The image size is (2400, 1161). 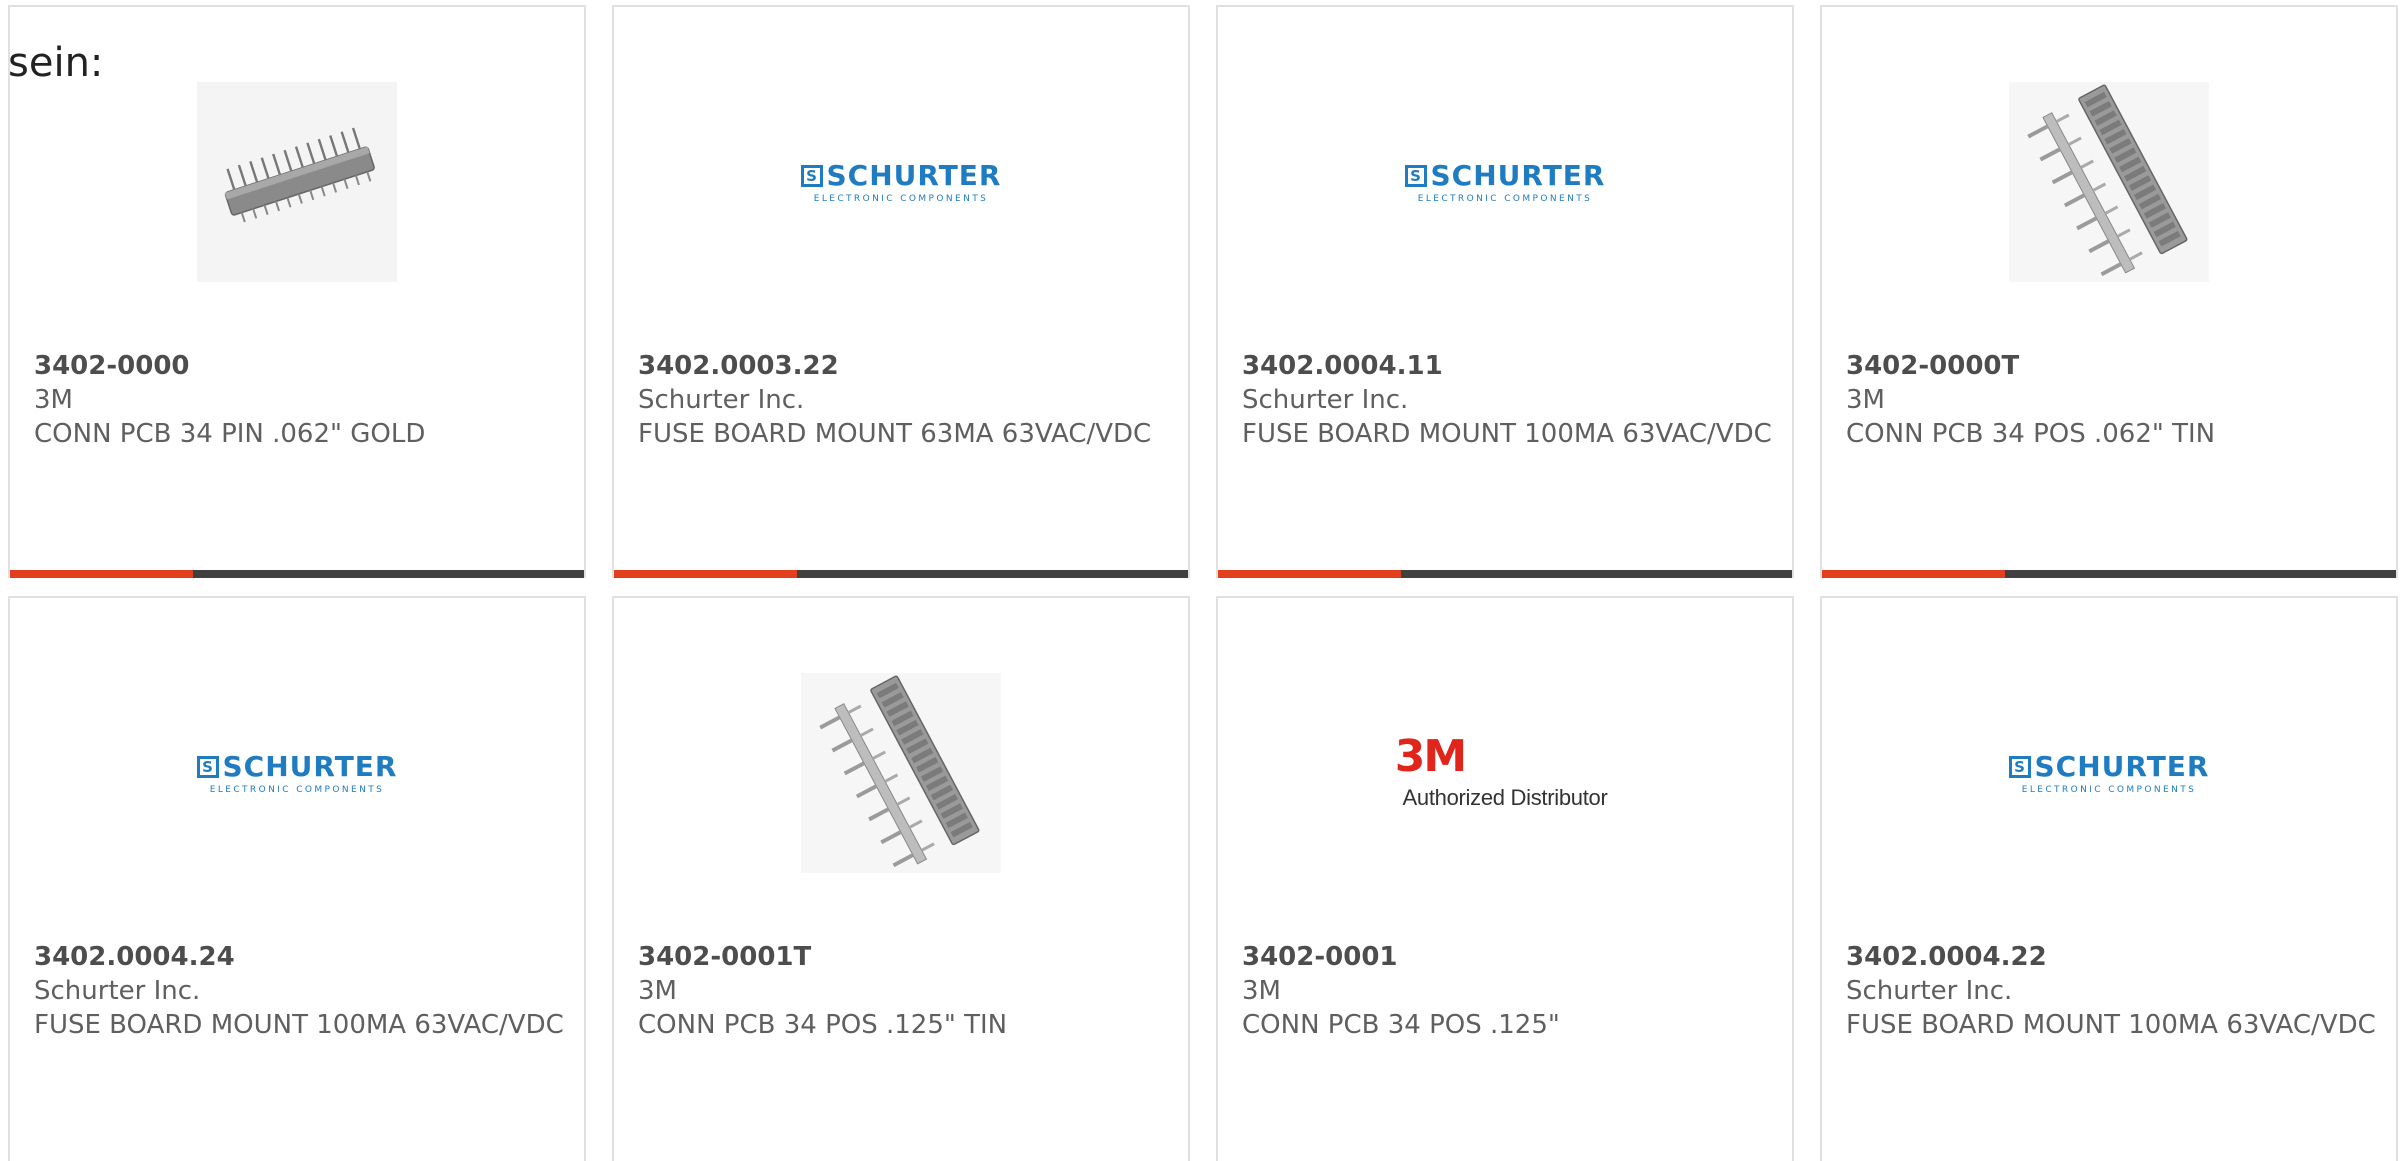 I want to click on product-card: 3402-0000T 3M CONN PCB 34 POS .062" TIN, so click(x=2109, y=291).